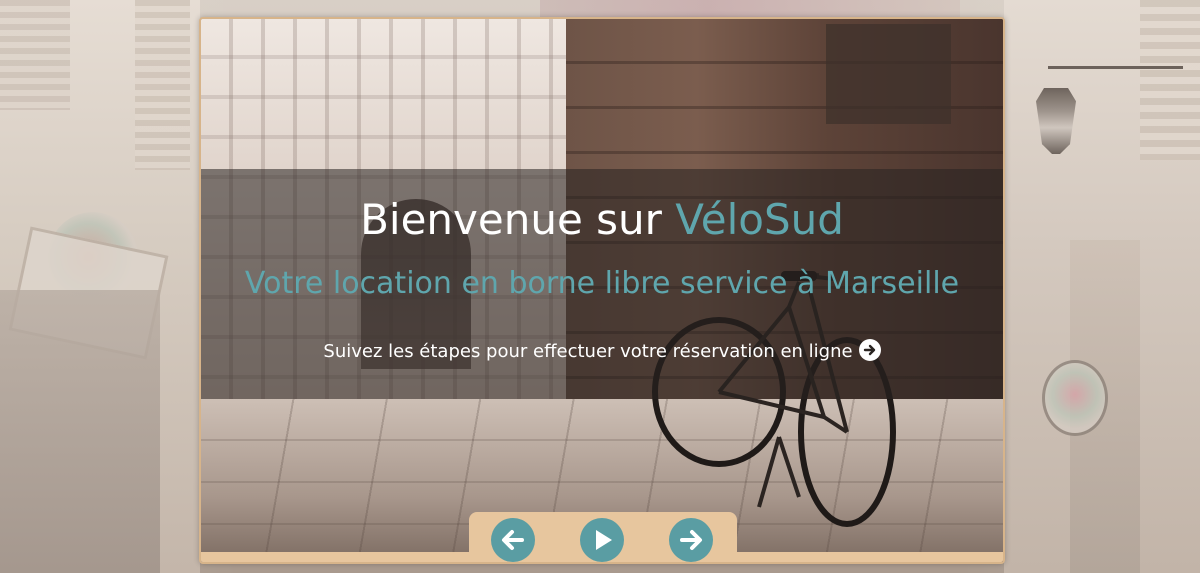 The image size is (1200, 573). I want to click on play-icon, so click(604, 540).